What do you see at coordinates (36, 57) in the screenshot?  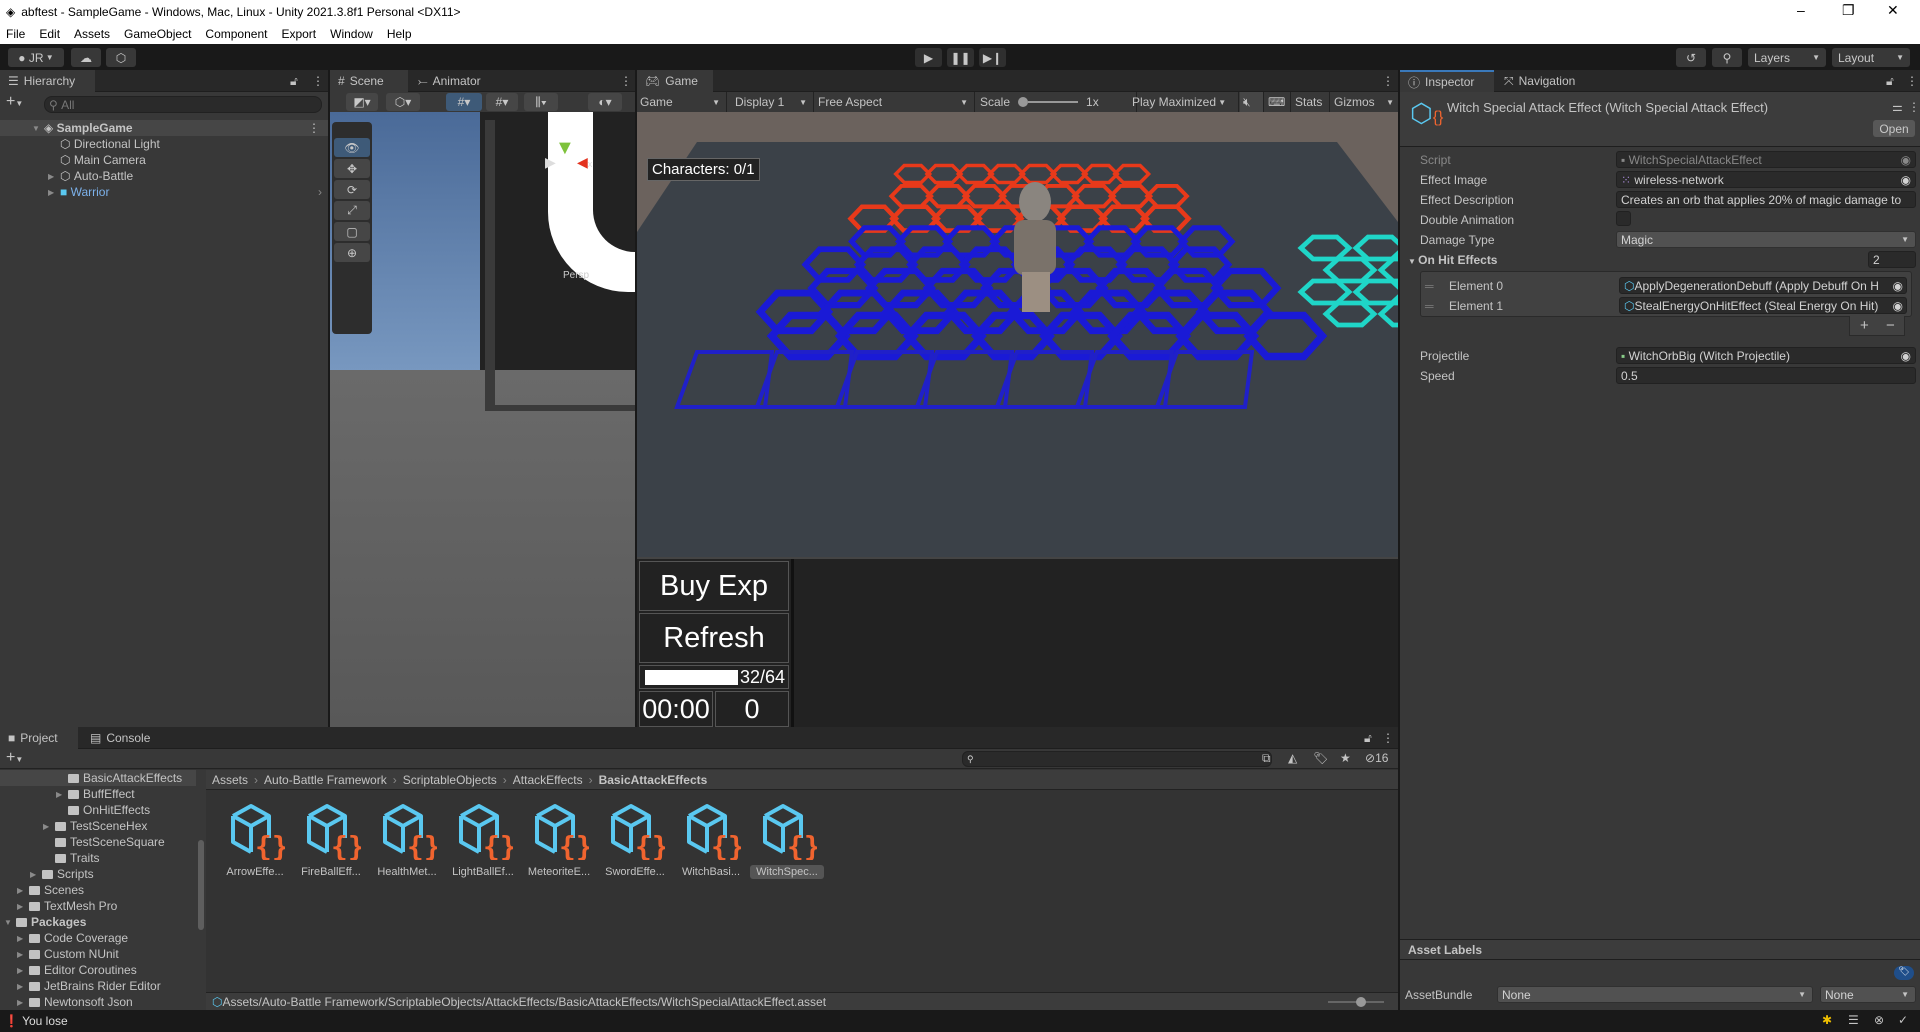 I see `account-dropdown: ● JR ▼` at bounding box center [36, 57].